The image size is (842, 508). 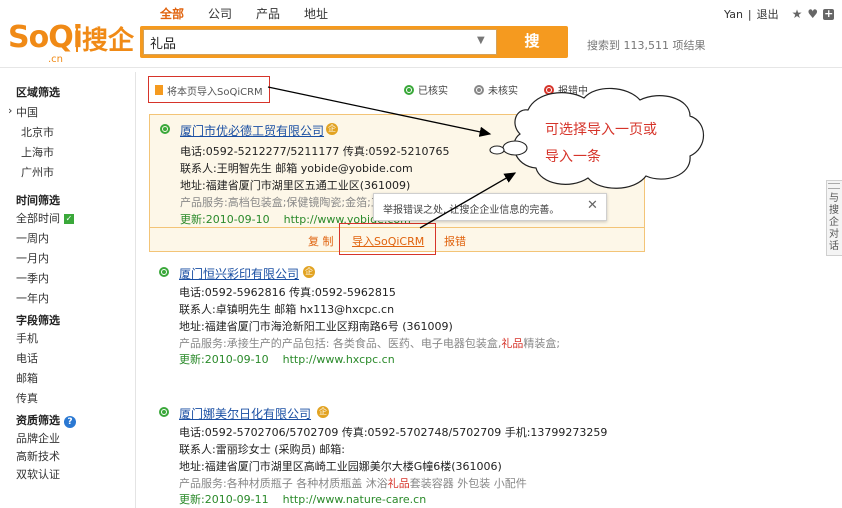 What do you see at coordinates (601, 130) in the screenshot?
I see `callout-line-1: 可选择导入一页或` at bounding box center [601, 130].